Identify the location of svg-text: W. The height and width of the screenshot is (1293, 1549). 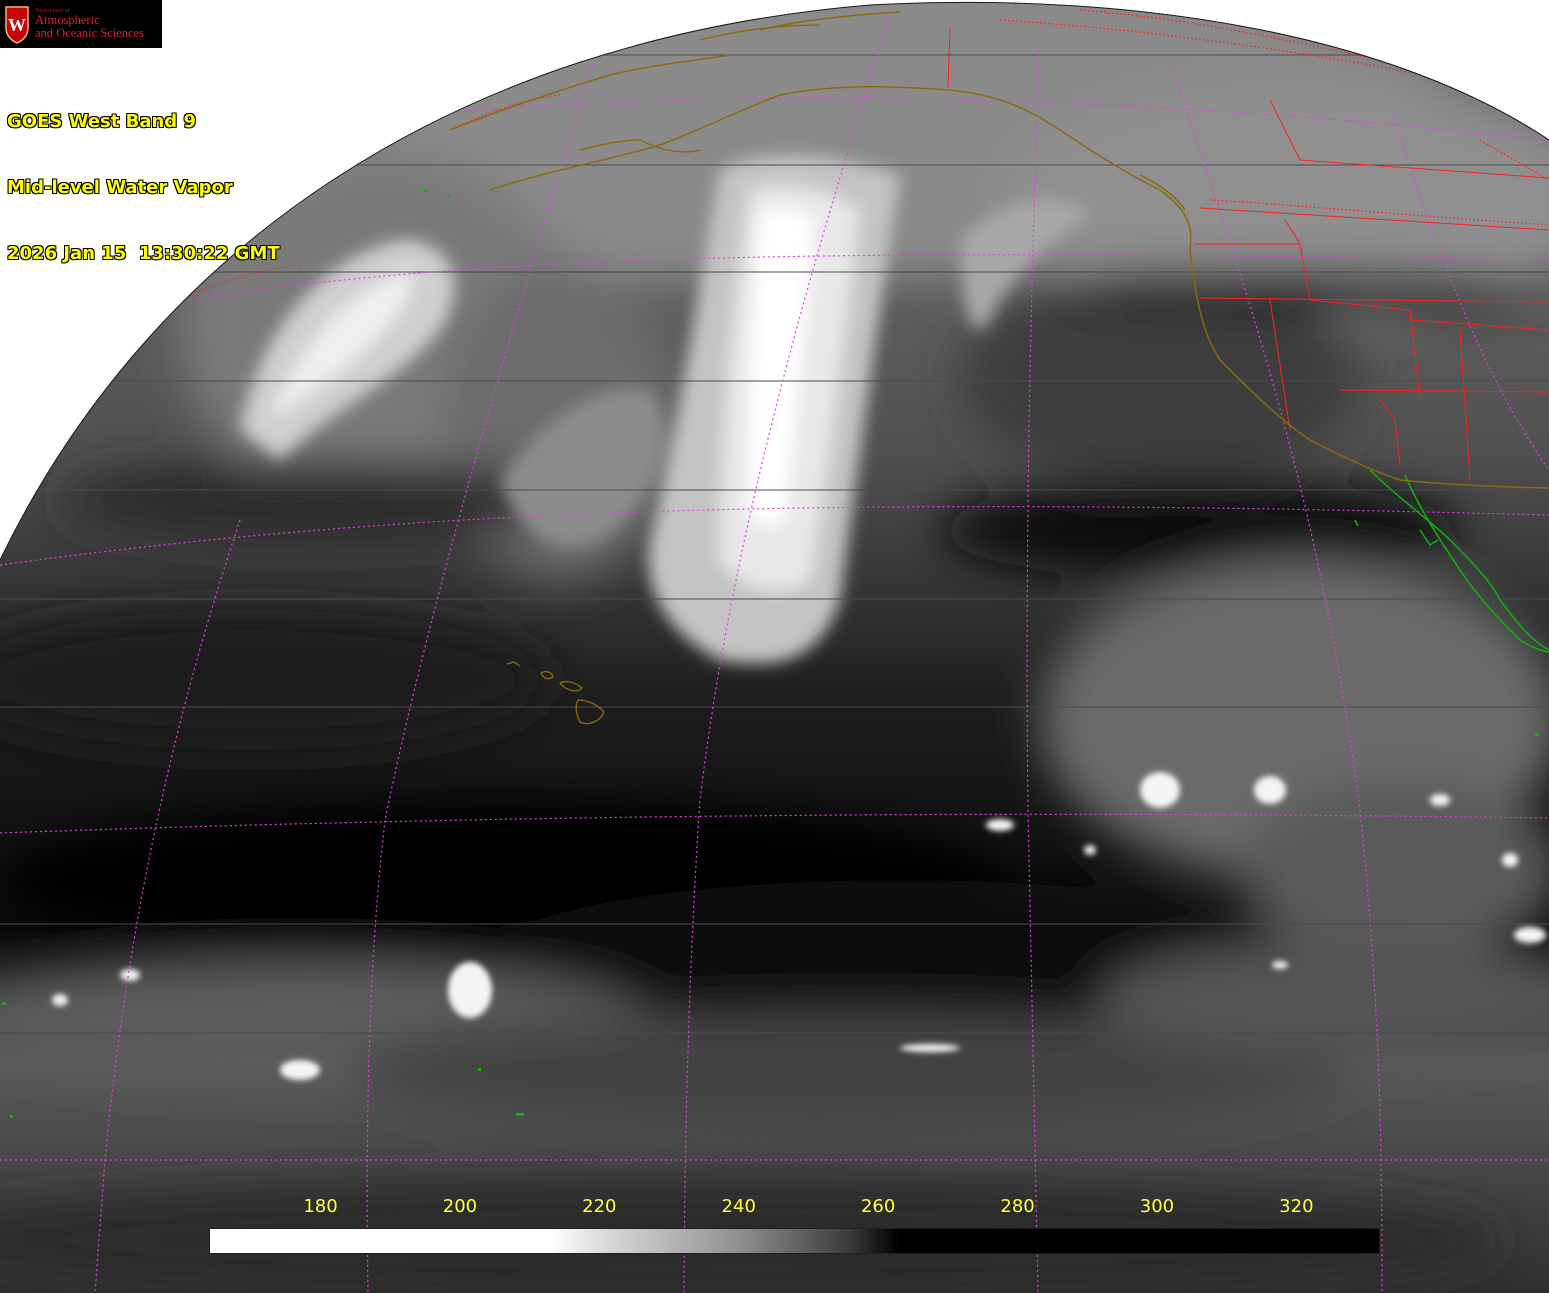
(17, 25).